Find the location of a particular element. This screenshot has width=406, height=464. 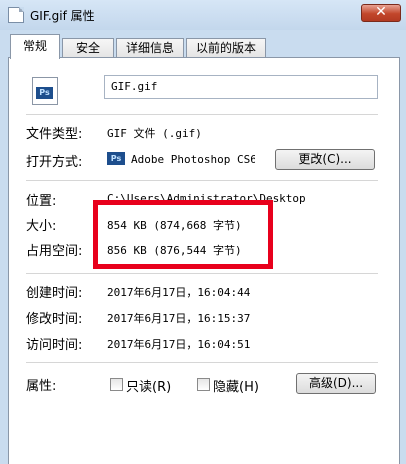

size-on-disk-label: 占用空间: is located at coordinates (54, 251).